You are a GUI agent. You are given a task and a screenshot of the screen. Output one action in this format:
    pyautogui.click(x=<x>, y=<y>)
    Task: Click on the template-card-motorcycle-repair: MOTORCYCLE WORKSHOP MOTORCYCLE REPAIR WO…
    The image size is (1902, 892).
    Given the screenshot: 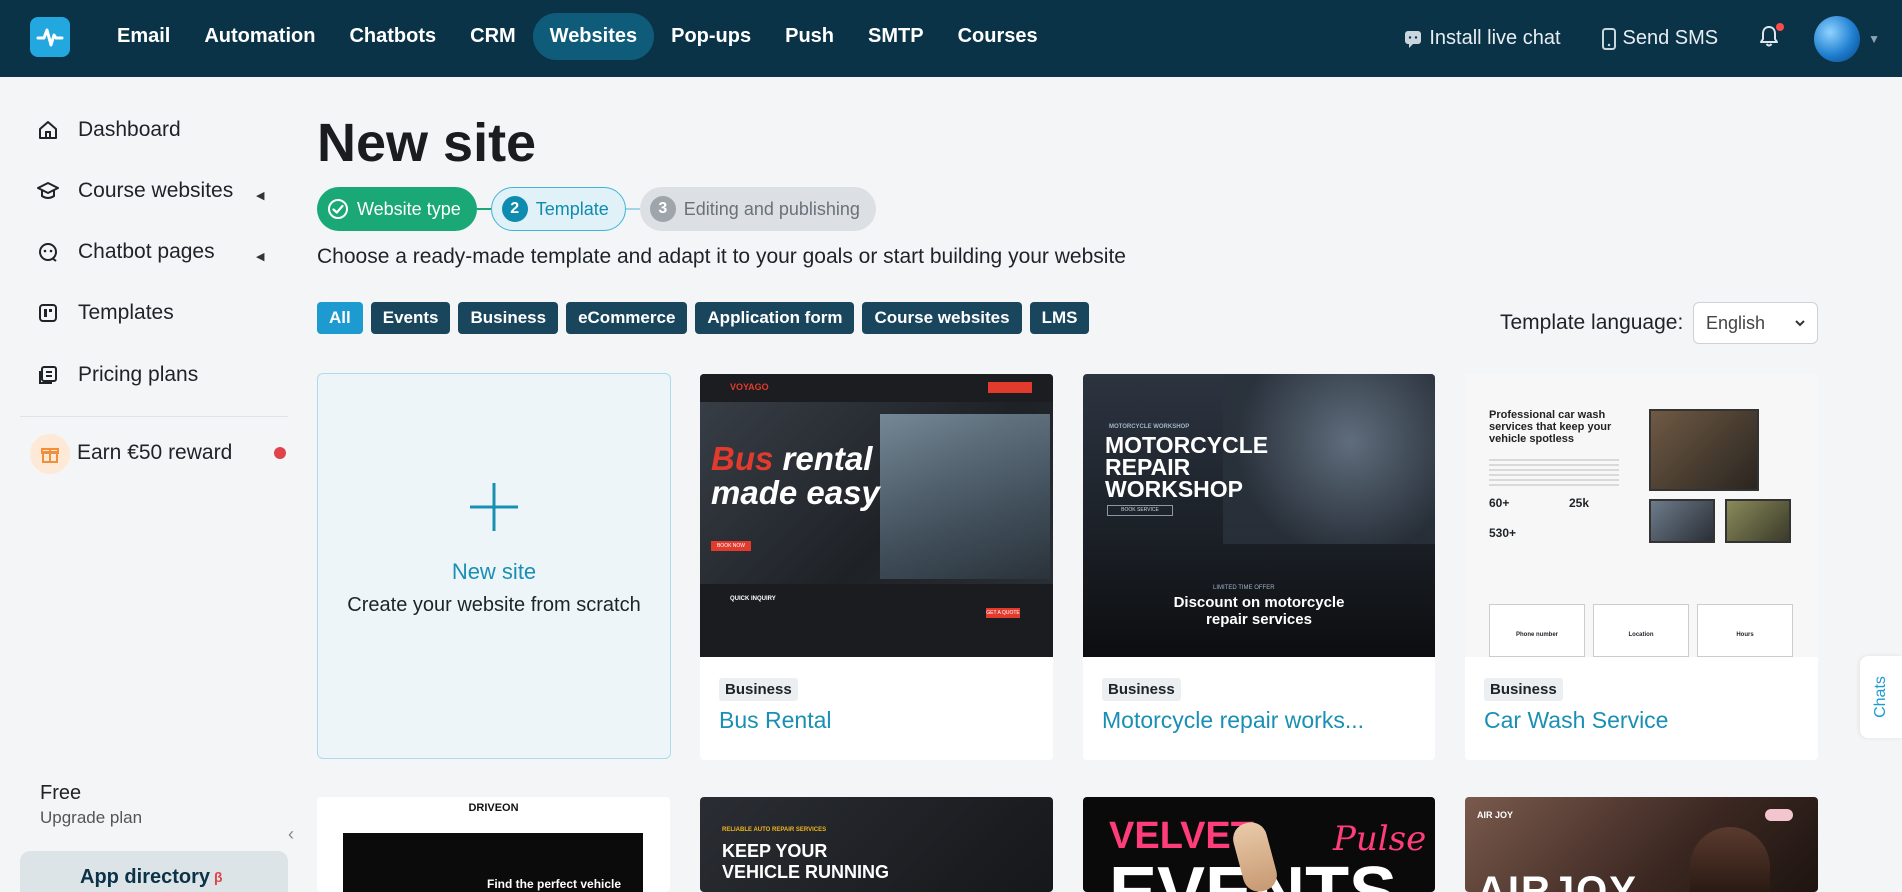 What is the action you would take?
    pyautogui.click(x=1259, y=567)
    